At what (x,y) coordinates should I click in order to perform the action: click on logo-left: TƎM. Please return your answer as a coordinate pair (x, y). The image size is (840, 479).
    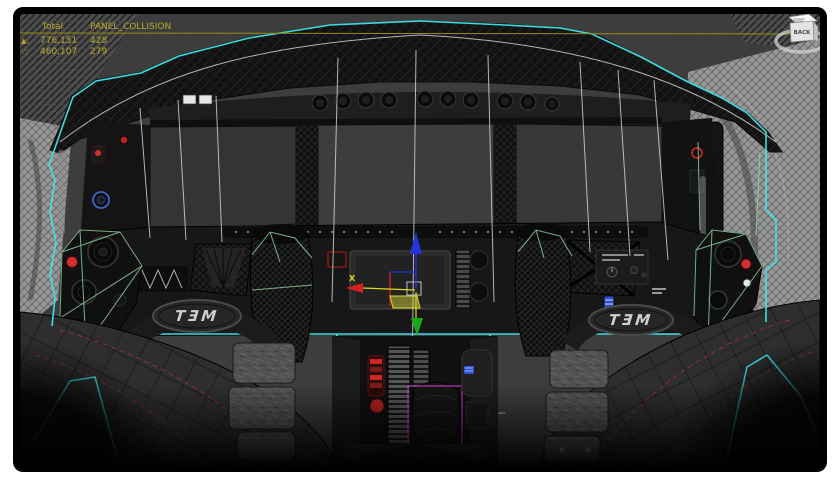
    Looking at the image, I should click on (197, 316).